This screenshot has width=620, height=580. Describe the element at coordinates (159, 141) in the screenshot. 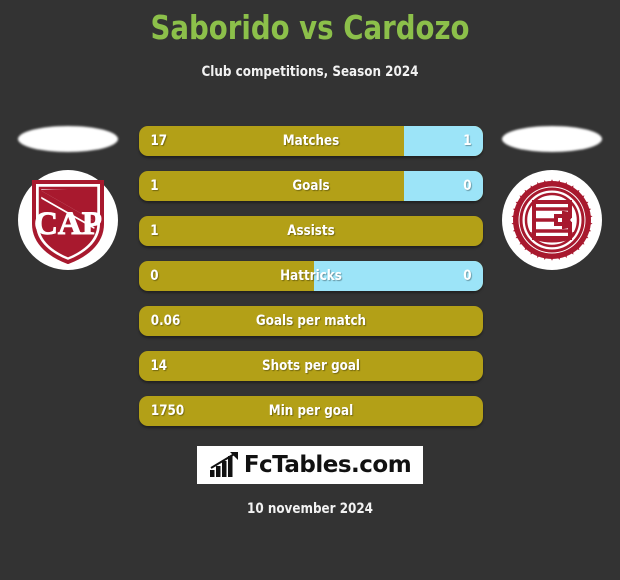

I see `stat-left-value: 17` at that location.